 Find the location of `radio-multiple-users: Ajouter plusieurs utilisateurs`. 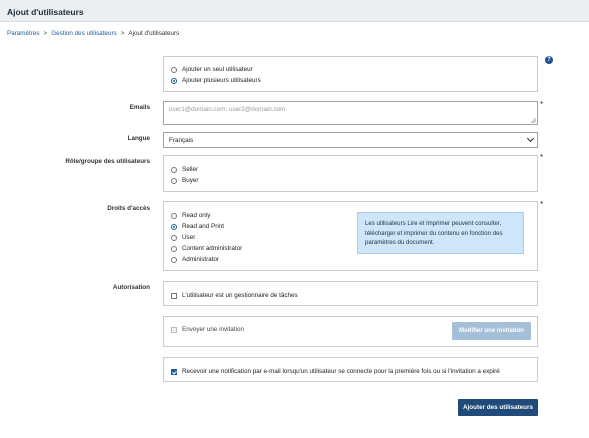

radio-multiple-users: Ajouter plusieurs utilisateurs is located at coordinates (216, 80).